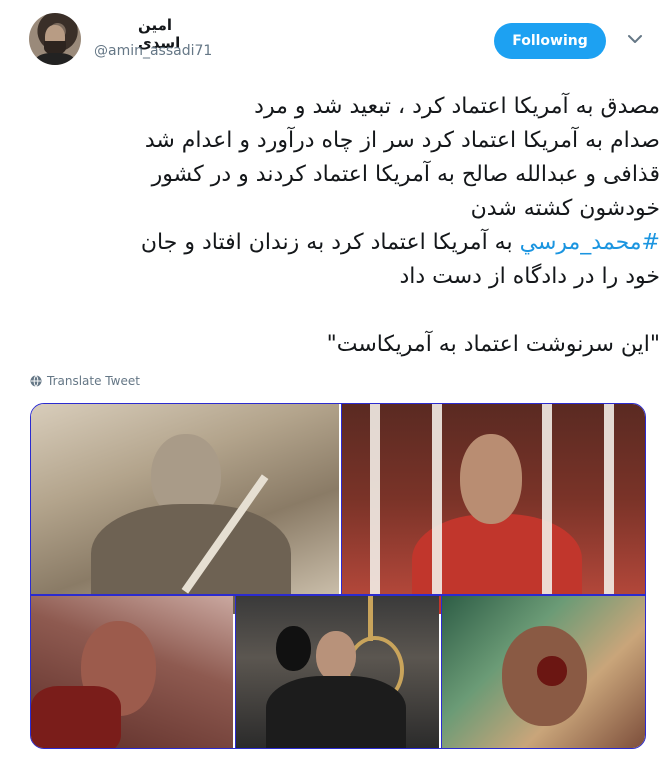 The image size is (671, 759). I want to click on avatar-body, so click(55, 59).